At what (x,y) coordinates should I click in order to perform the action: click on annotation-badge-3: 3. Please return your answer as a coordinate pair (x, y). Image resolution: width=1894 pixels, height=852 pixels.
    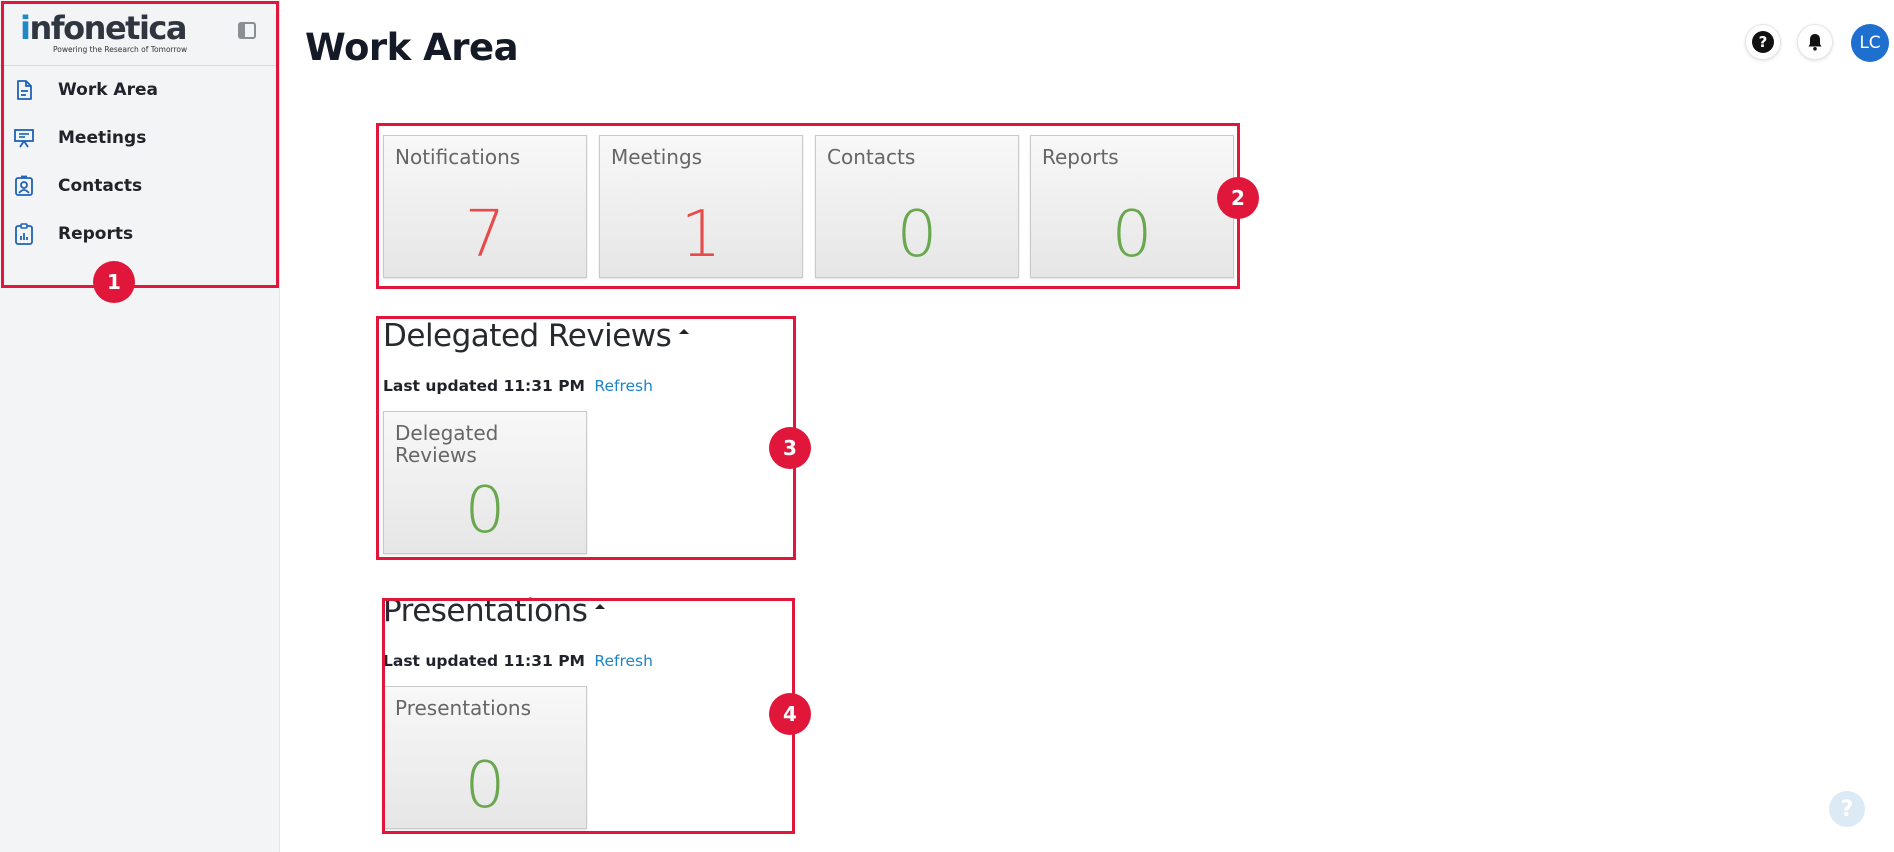
    Looking at the image, I should click on (790, 448).